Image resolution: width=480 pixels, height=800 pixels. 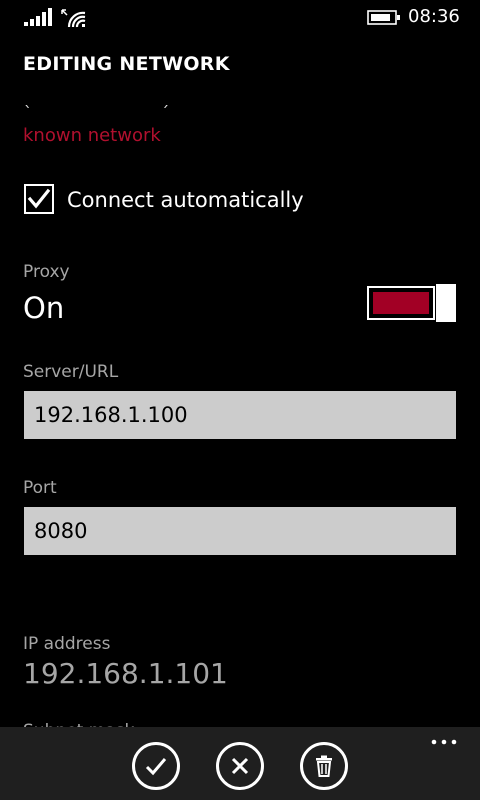 What do you see at coordinates (125, 673) in the screenshot?
I see `ip-address-value: 192.168.1.101` at bounding box center [125, 673].